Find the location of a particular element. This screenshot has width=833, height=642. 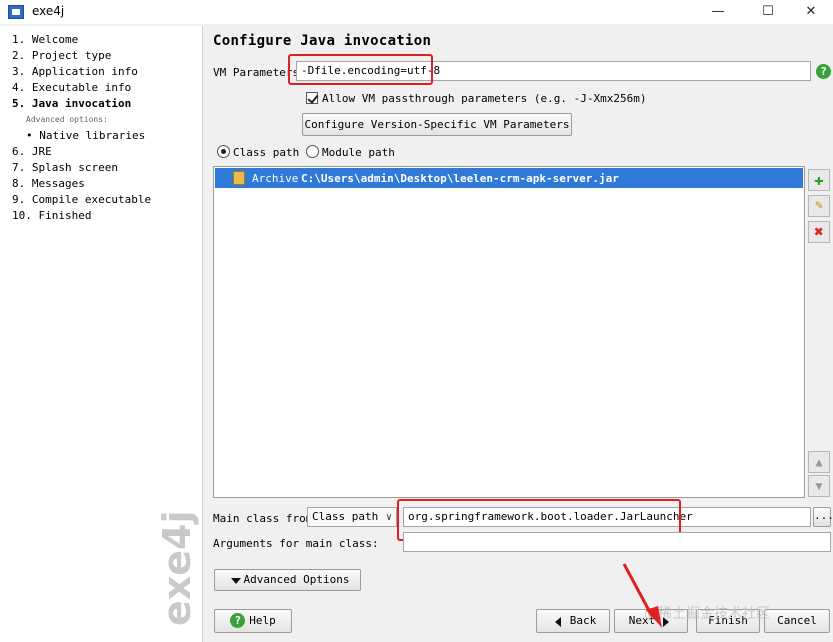

window-title: exe4j is located at coordinates (48, 11).